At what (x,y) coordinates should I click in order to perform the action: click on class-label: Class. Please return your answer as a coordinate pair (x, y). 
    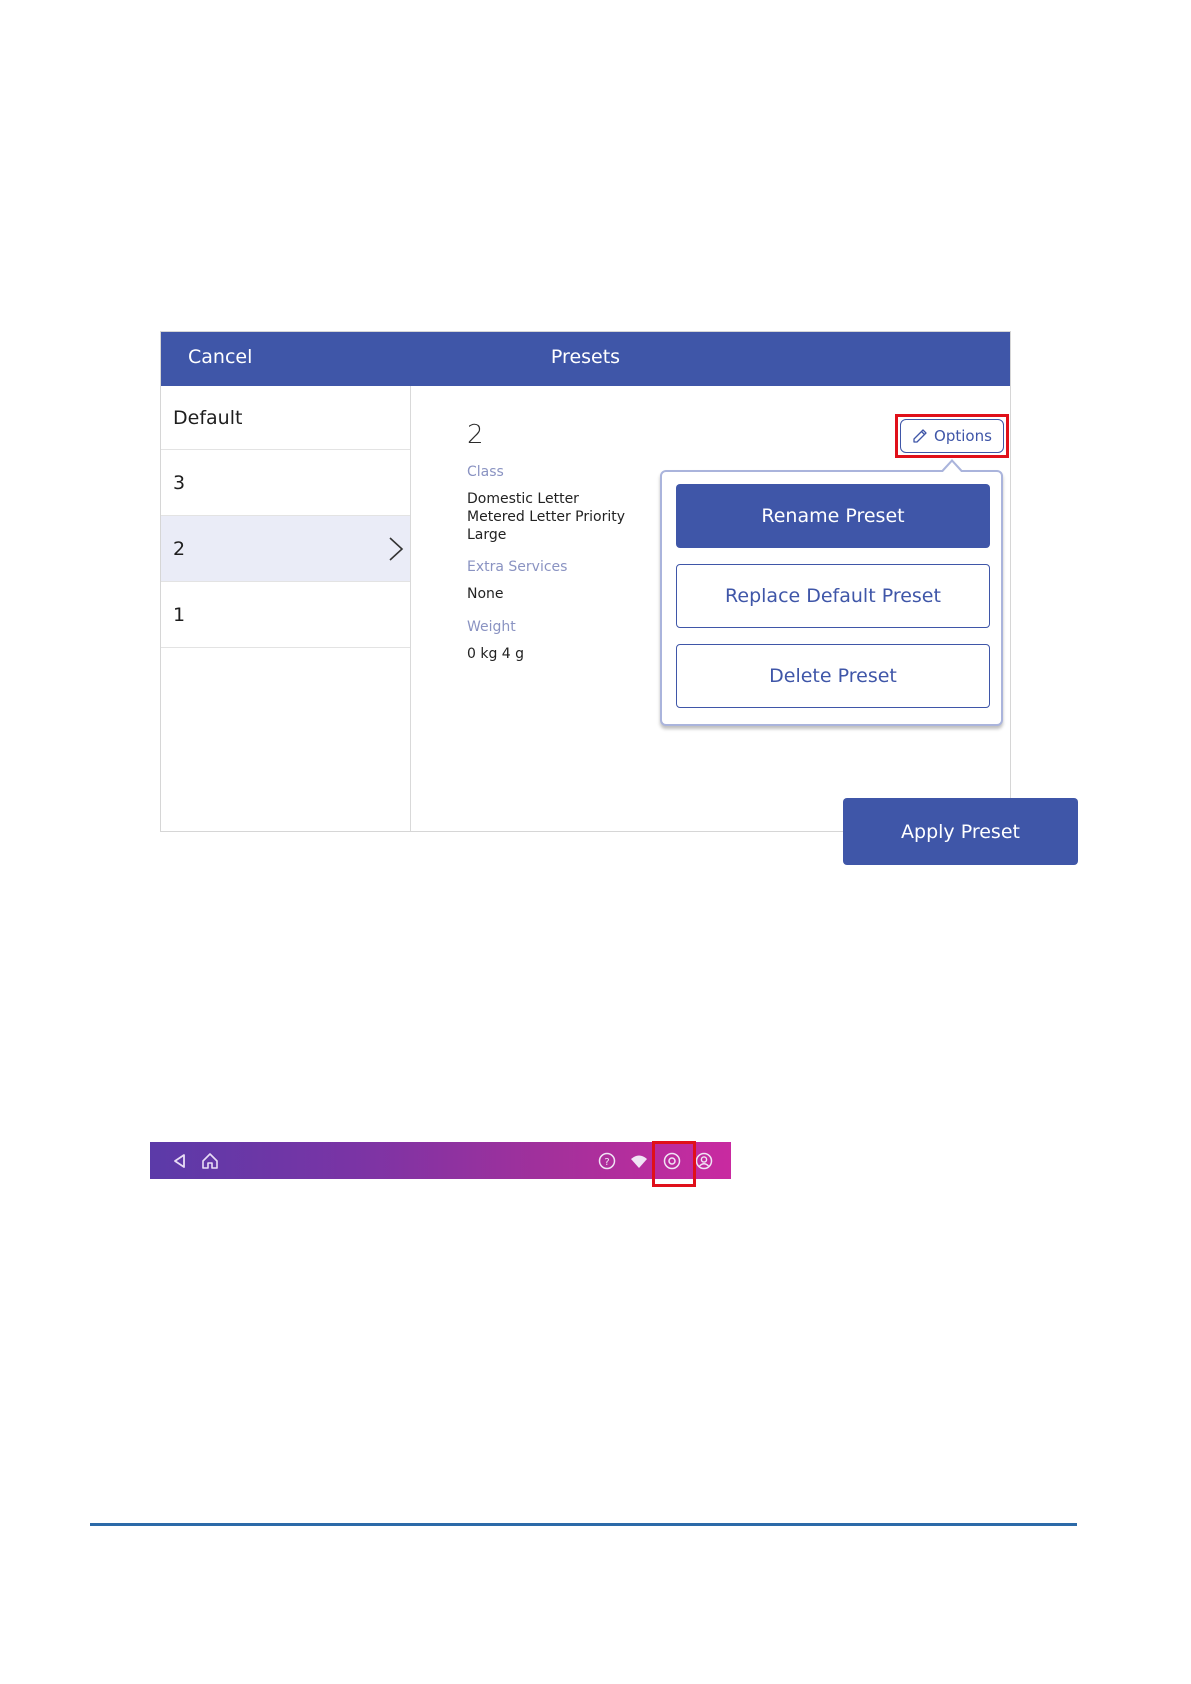
    Looking at the image, I should click on (485, 472).